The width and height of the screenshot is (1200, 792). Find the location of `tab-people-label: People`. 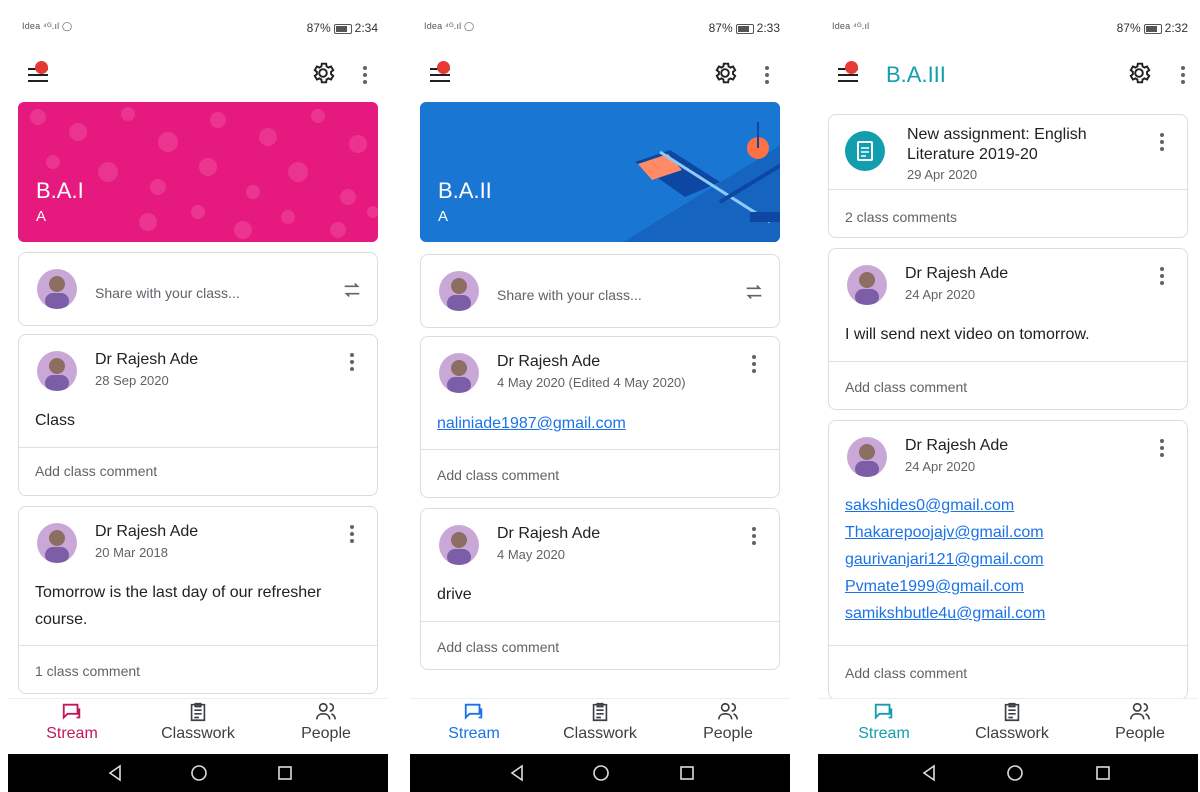

tab-people-label: People is located at coordinates (326, 733).